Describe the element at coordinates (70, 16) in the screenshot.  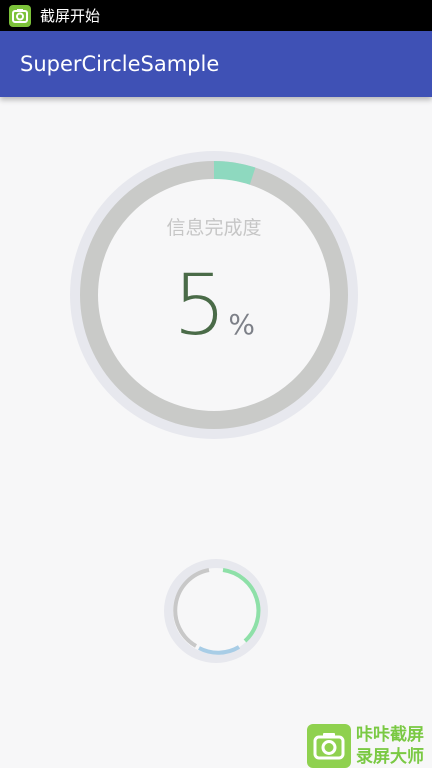
I see `status-text: 截屏开始` at that location.